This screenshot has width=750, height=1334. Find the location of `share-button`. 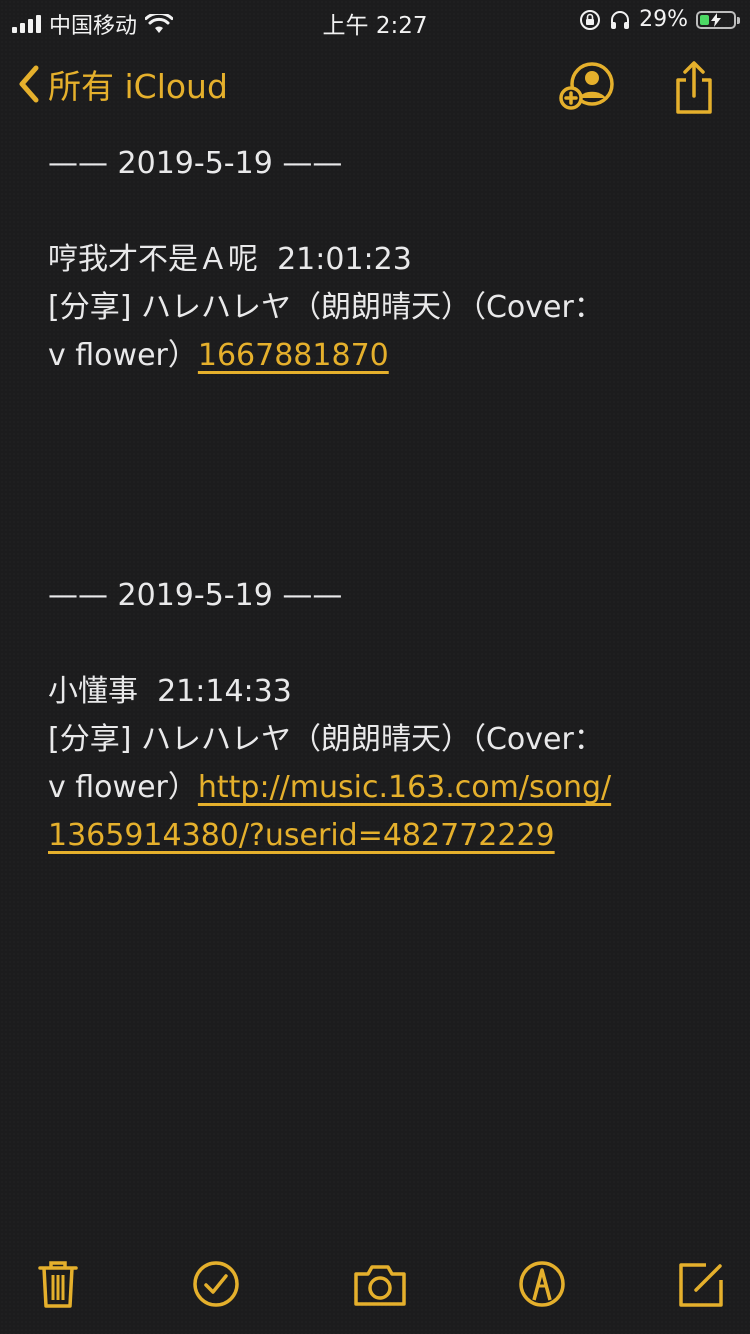

share-button is located at coordinates (694, 88).